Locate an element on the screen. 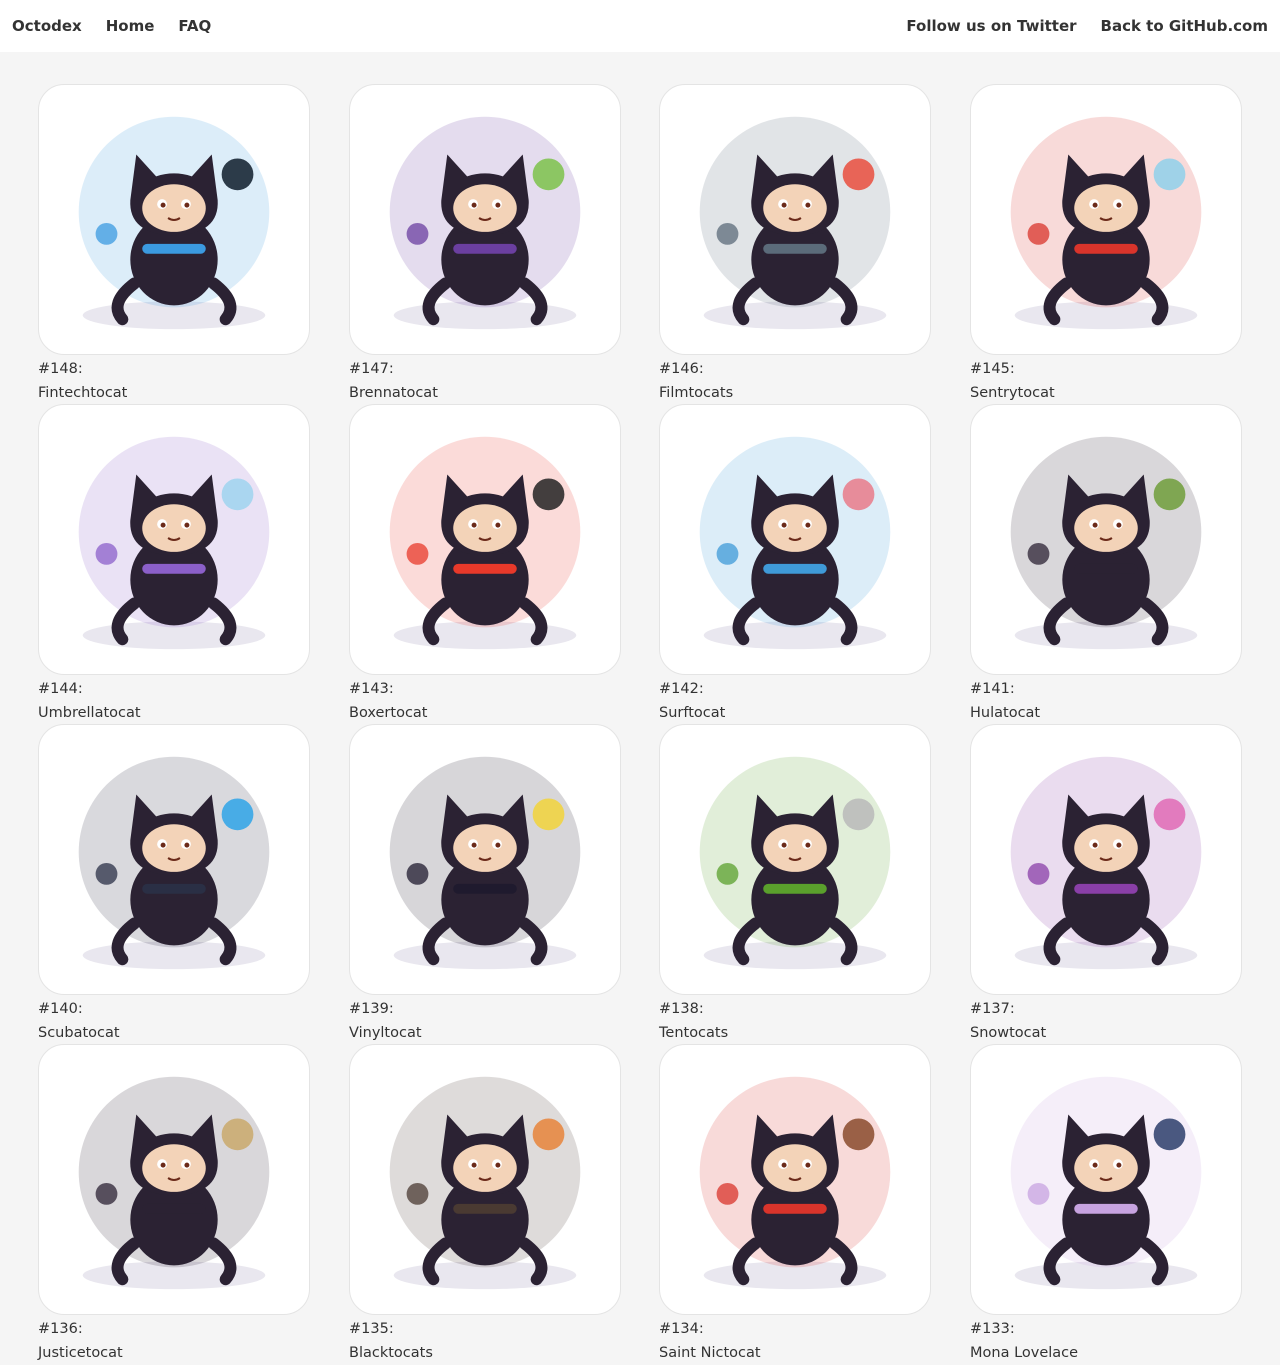  saint-nictocat-image is located at coordinates (795, 1183).